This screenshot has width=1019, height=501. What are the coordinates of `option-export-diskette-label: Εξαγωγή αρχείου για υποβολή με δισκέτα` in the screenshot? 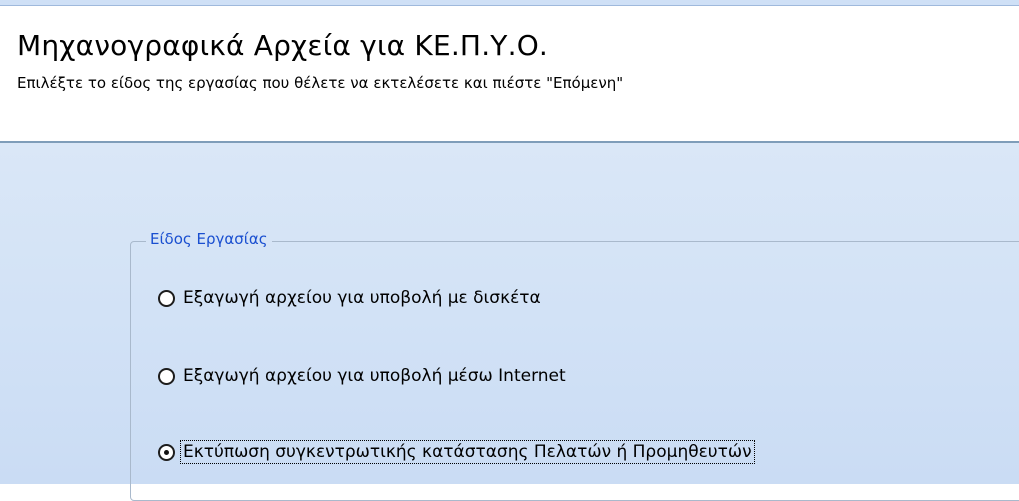 It's located at (362, 298).